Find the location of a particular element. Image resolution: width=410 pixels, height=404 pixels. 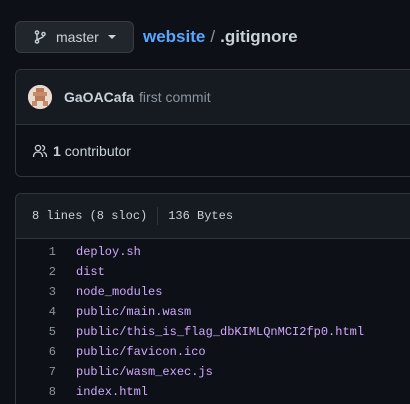

branch-selector-button: master is located at coordinates (74, 37).